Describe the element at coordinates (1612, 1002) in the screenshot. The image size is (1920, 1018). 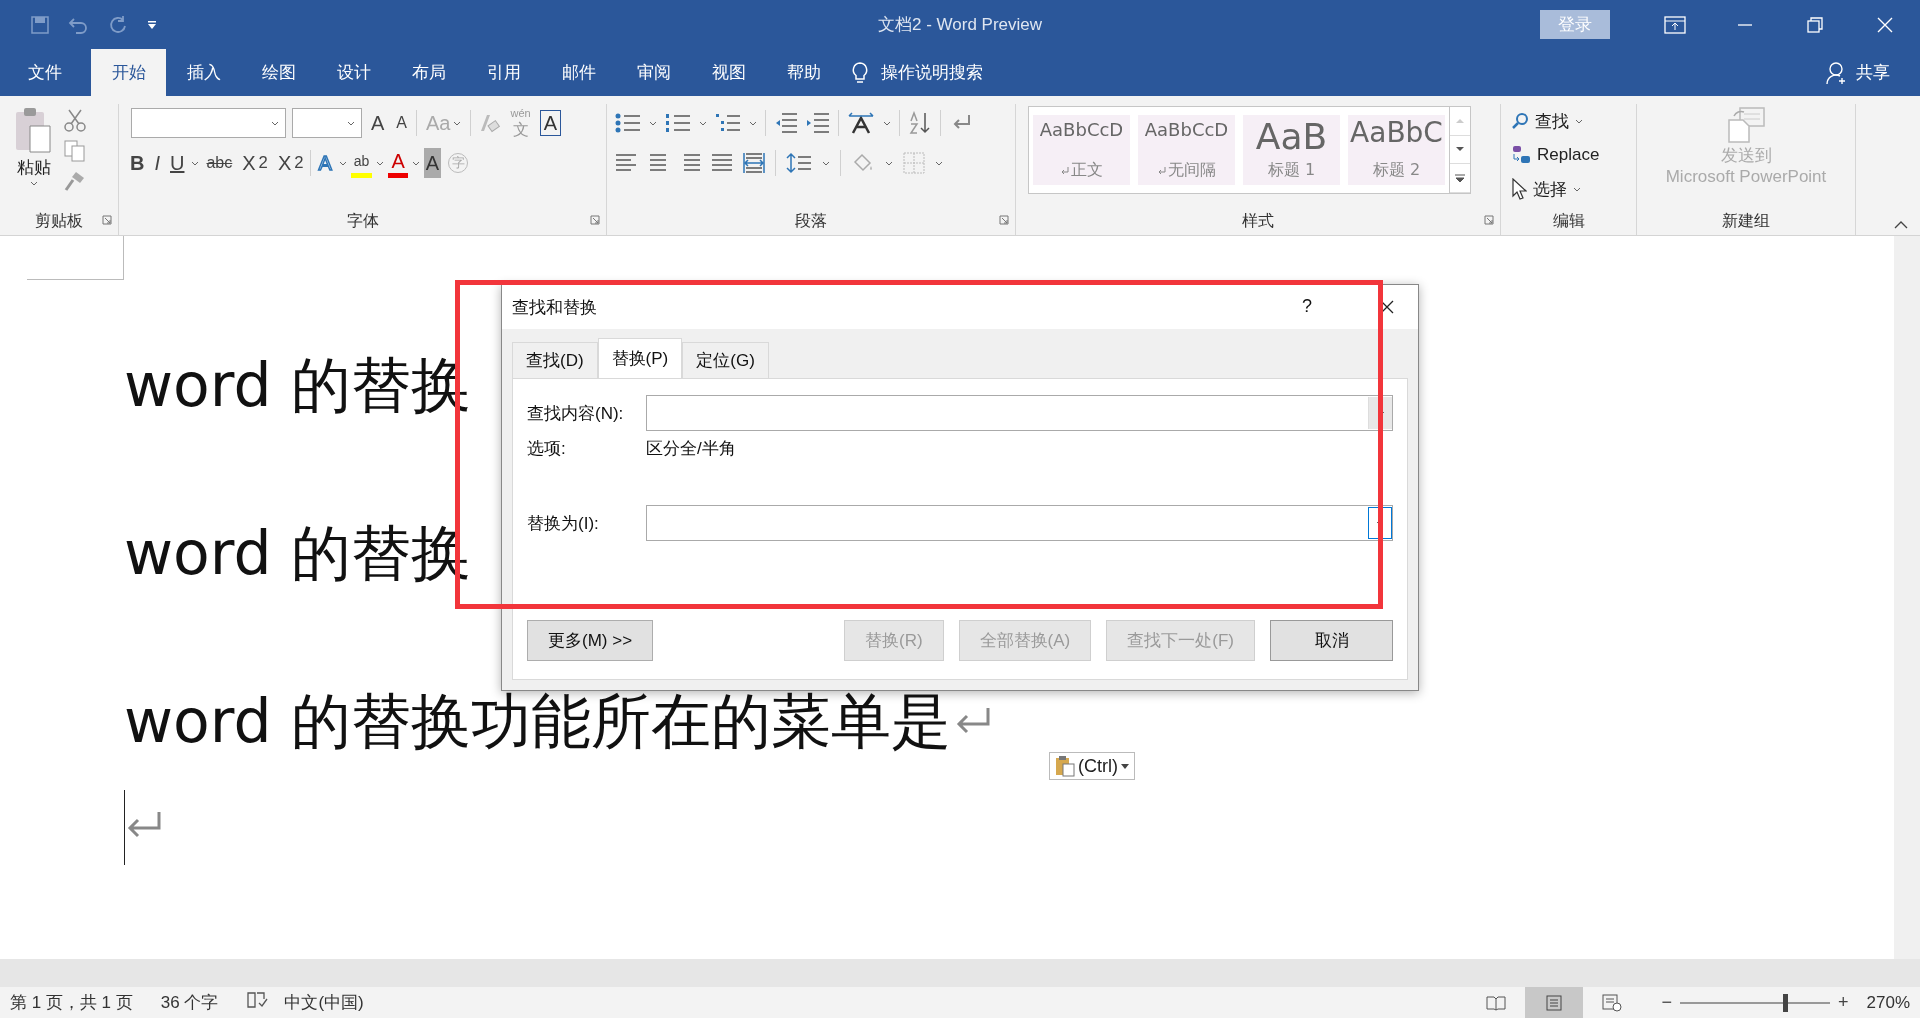
I see `web-page-icon` at that location.